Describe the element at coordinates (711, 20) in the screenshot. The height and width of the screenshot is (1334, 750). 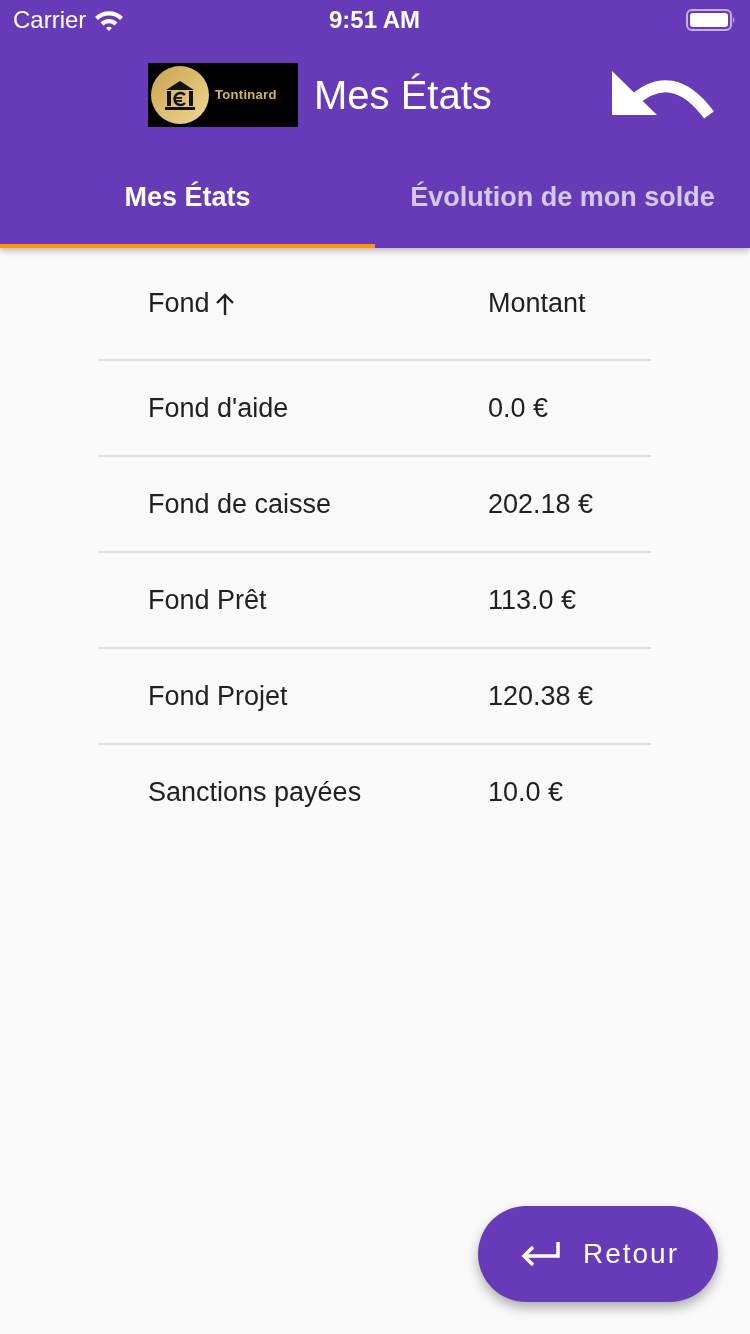
I see `battery-icon` at that location.